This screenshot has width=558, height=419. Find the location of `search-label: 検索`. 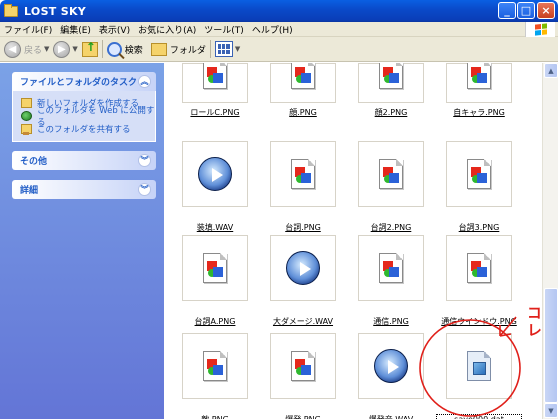

search-label: 検索 is located at coordinates (133, 50).